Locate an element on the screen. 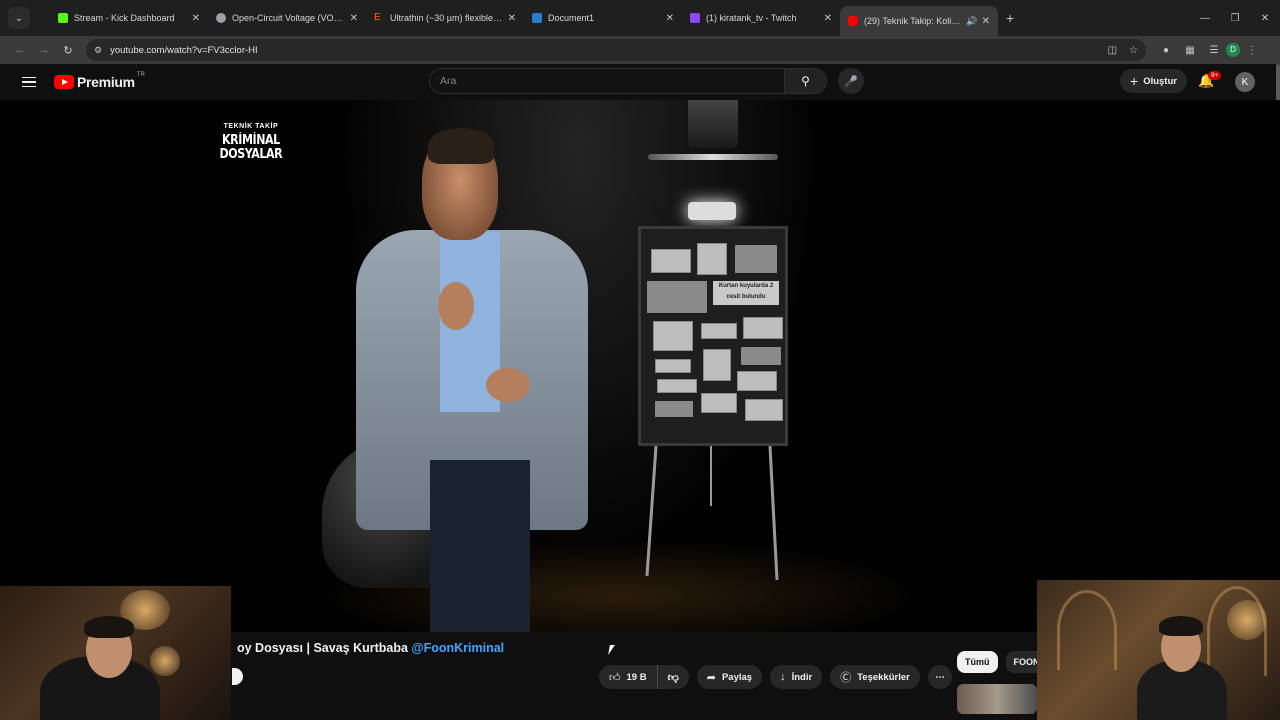  extension-circle-icon: ● is located at coordinates (1166, 50).